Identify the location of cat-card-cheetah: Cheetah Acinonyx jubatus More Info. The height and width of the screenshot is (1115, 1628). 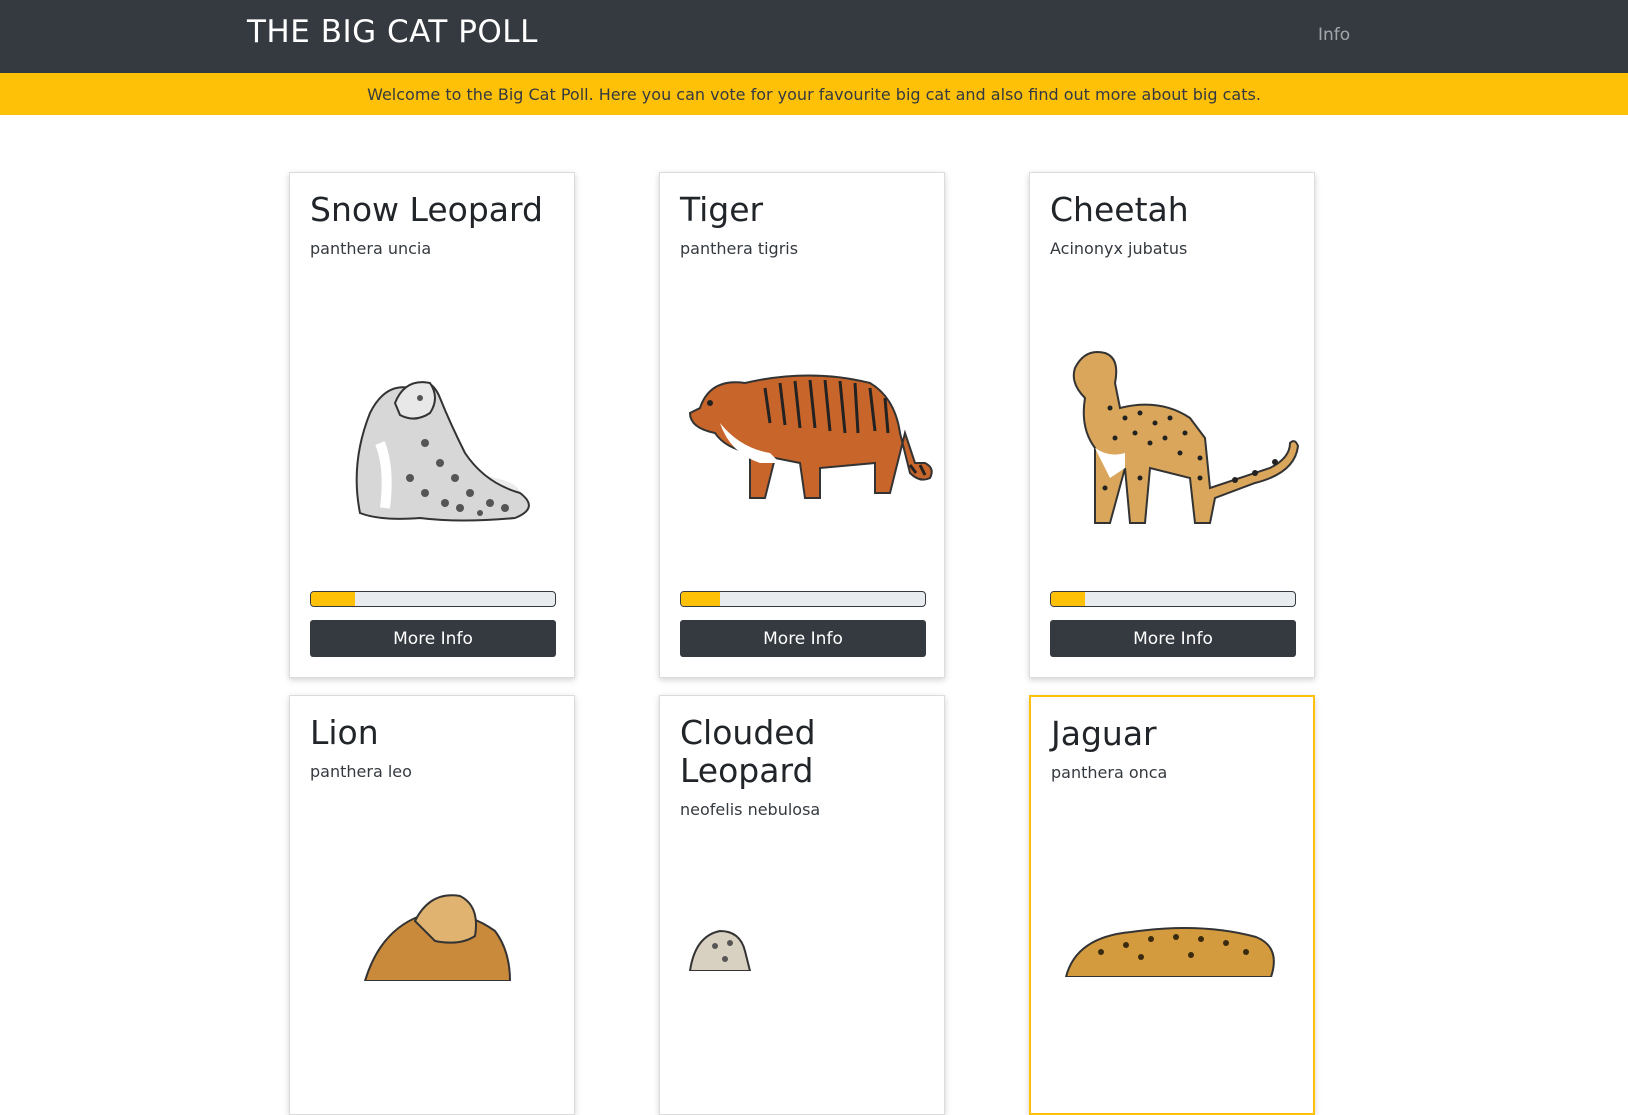
(1172, 425).